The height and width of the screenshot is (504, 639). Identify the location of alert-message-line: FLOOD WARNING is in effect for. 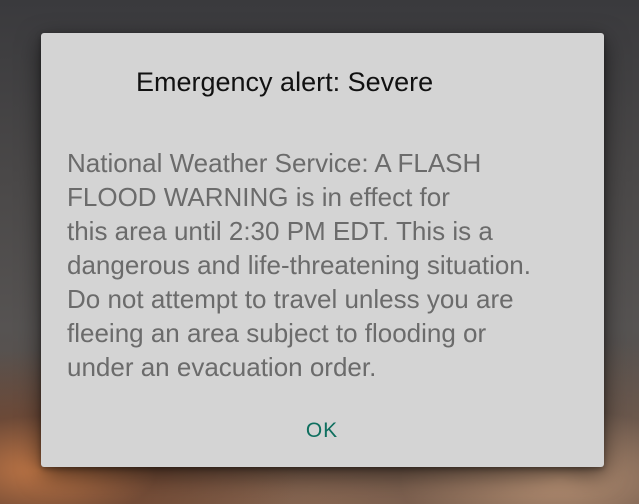
(258, 197).